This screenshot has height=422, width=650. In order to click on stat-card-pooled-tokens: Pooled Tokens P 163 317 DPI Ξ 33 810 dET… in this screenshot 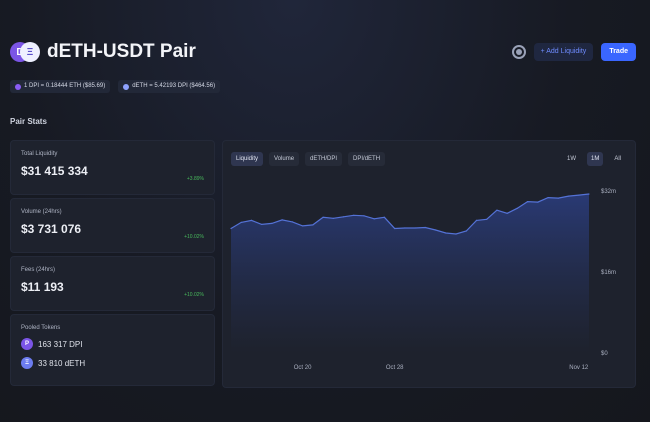, I will do `click(112, 350)`.